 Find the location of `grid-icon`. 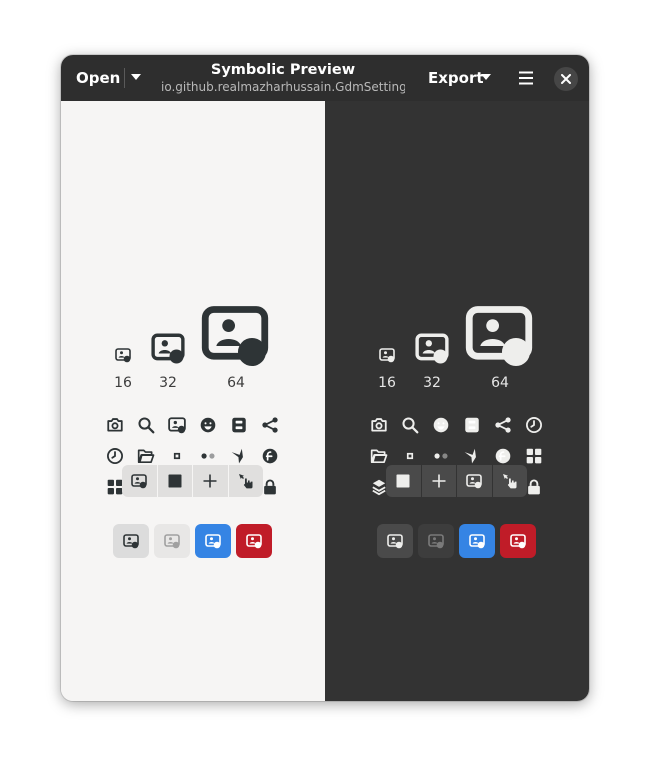

grid-icon is located at coordinates (534, 456).